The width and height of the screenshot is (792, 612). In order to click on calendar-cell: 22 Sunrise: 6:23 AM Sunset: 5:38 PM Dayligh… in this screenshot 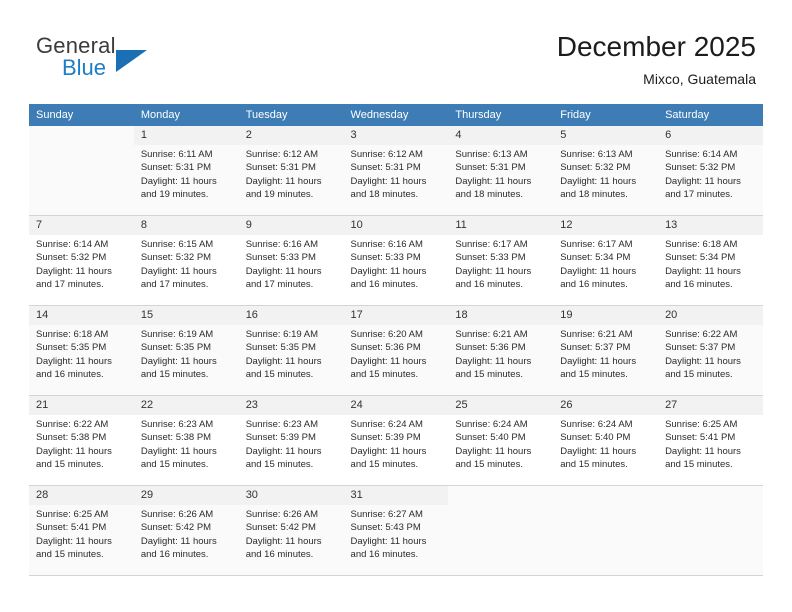, I will do `click(186, 441)`.